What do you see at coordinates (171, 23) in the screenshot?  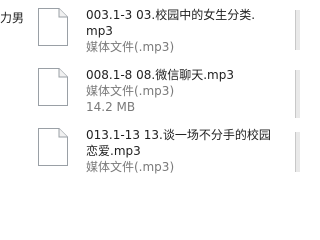 I see `file-name: 003.1-3 03.校园中的女生分类. mp3` at bounding box center [171, 23].